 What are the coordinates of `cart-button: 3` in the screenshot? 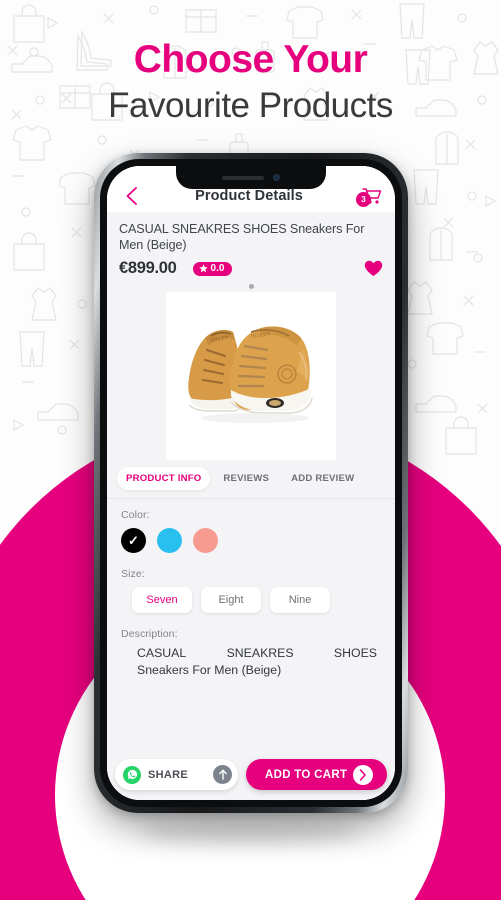 It's located at (369, 196).